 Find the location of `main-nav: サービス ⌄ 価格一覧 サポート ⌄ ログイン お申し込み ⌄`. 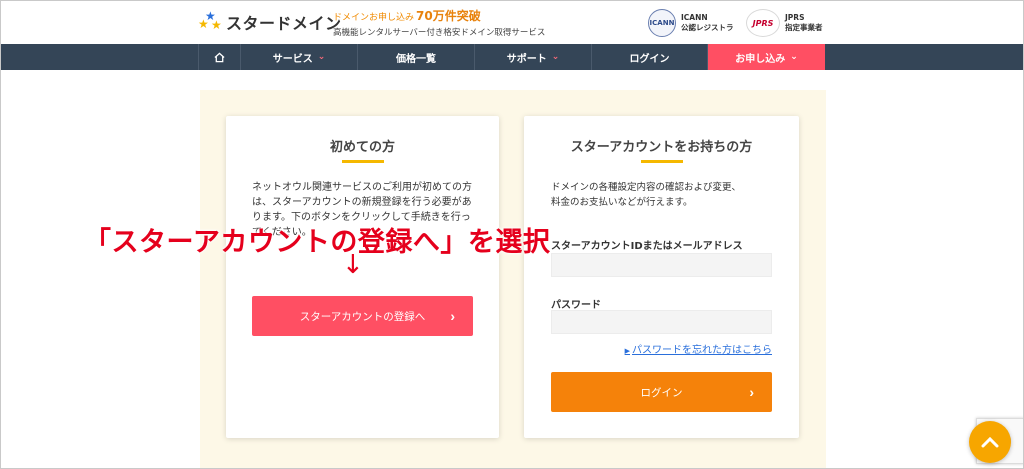

main-nav: サービス ⌄ 価格一覧 サポート ⌄ ログイン お申し込み ⌄ is located at coordinates (512, 57).